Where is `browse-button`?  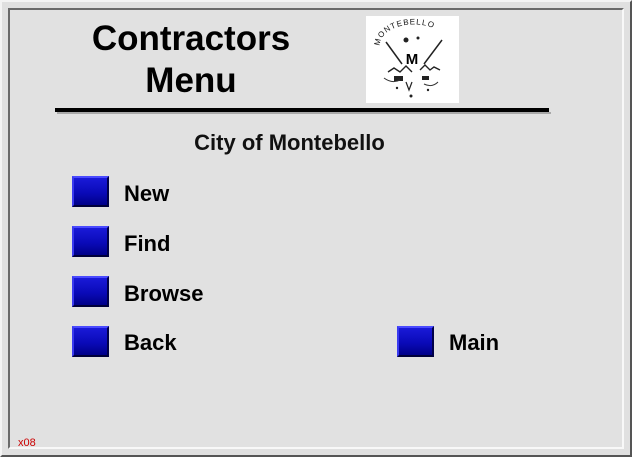 browse-button is located at coordinates (90, 291).